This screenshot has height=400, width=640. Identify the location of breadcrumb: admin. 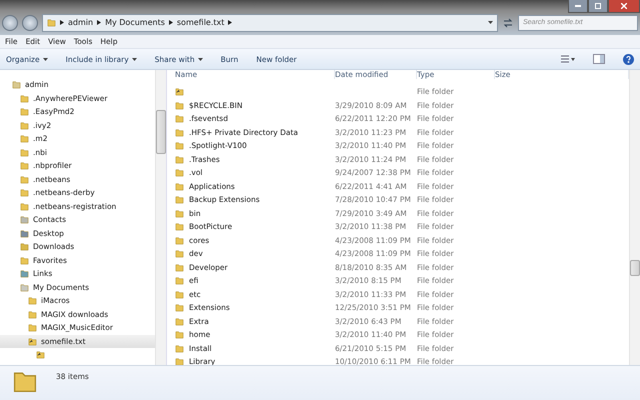
(81, 22).